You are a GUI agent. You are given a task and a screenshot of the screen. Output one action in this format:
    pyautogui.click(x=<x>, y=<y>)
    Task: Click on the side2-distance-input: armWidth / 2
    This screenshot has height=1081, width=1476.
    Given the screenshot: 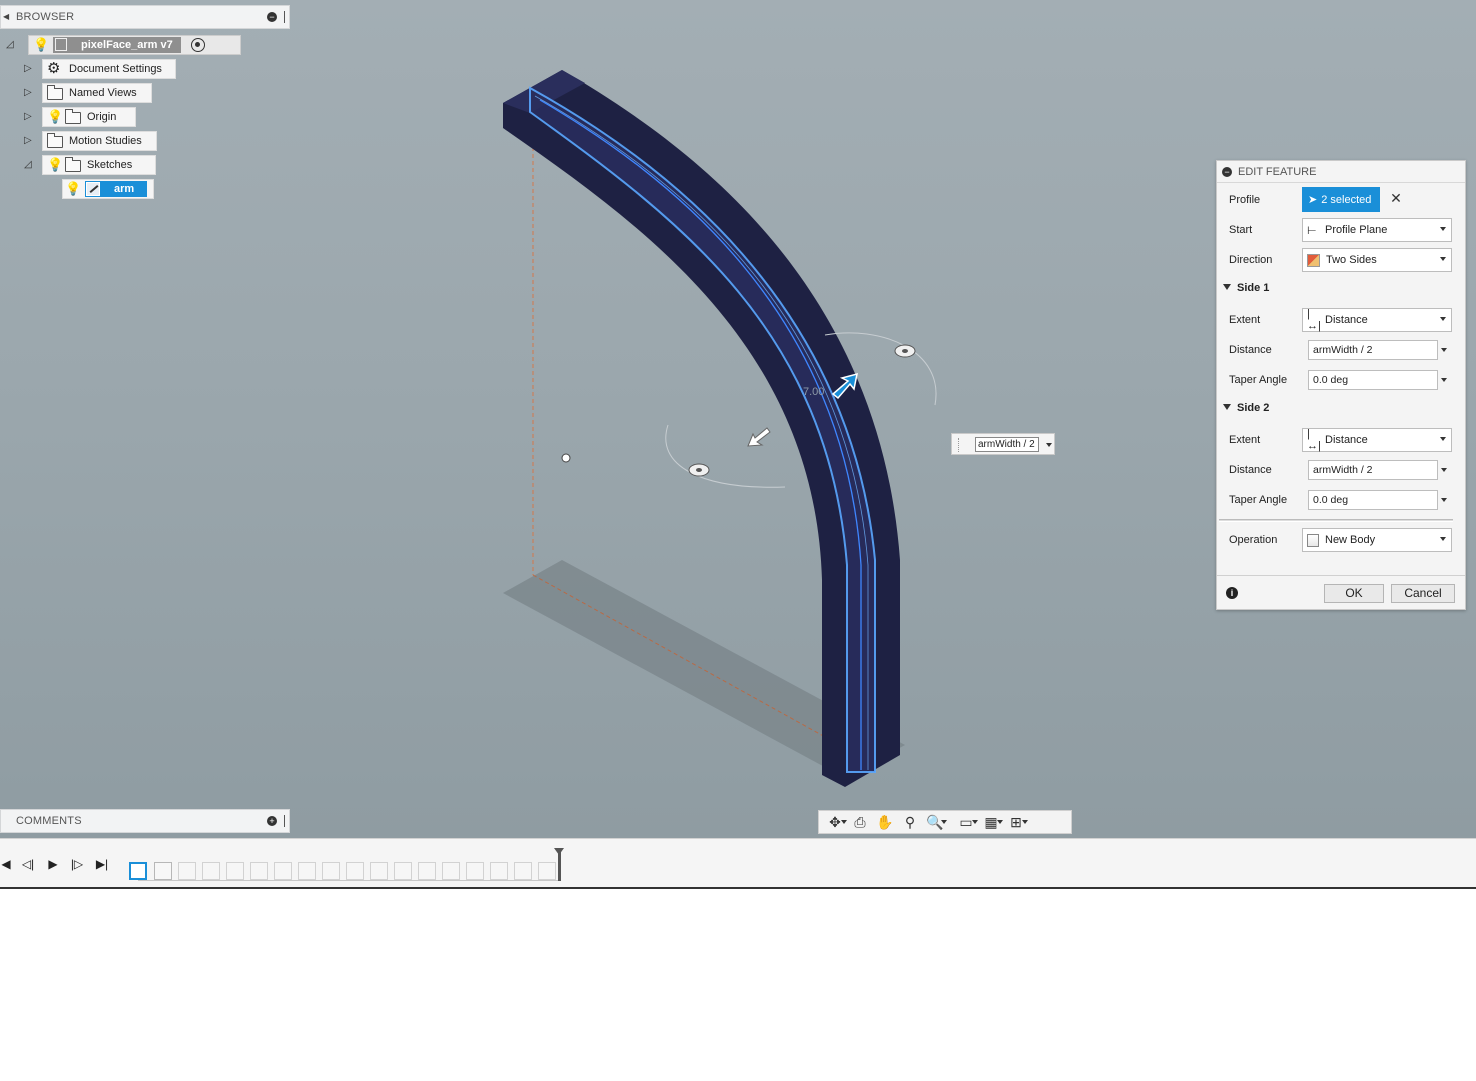 What is the action you would take?
    pyautogui.click(x=1373, y=470)
    